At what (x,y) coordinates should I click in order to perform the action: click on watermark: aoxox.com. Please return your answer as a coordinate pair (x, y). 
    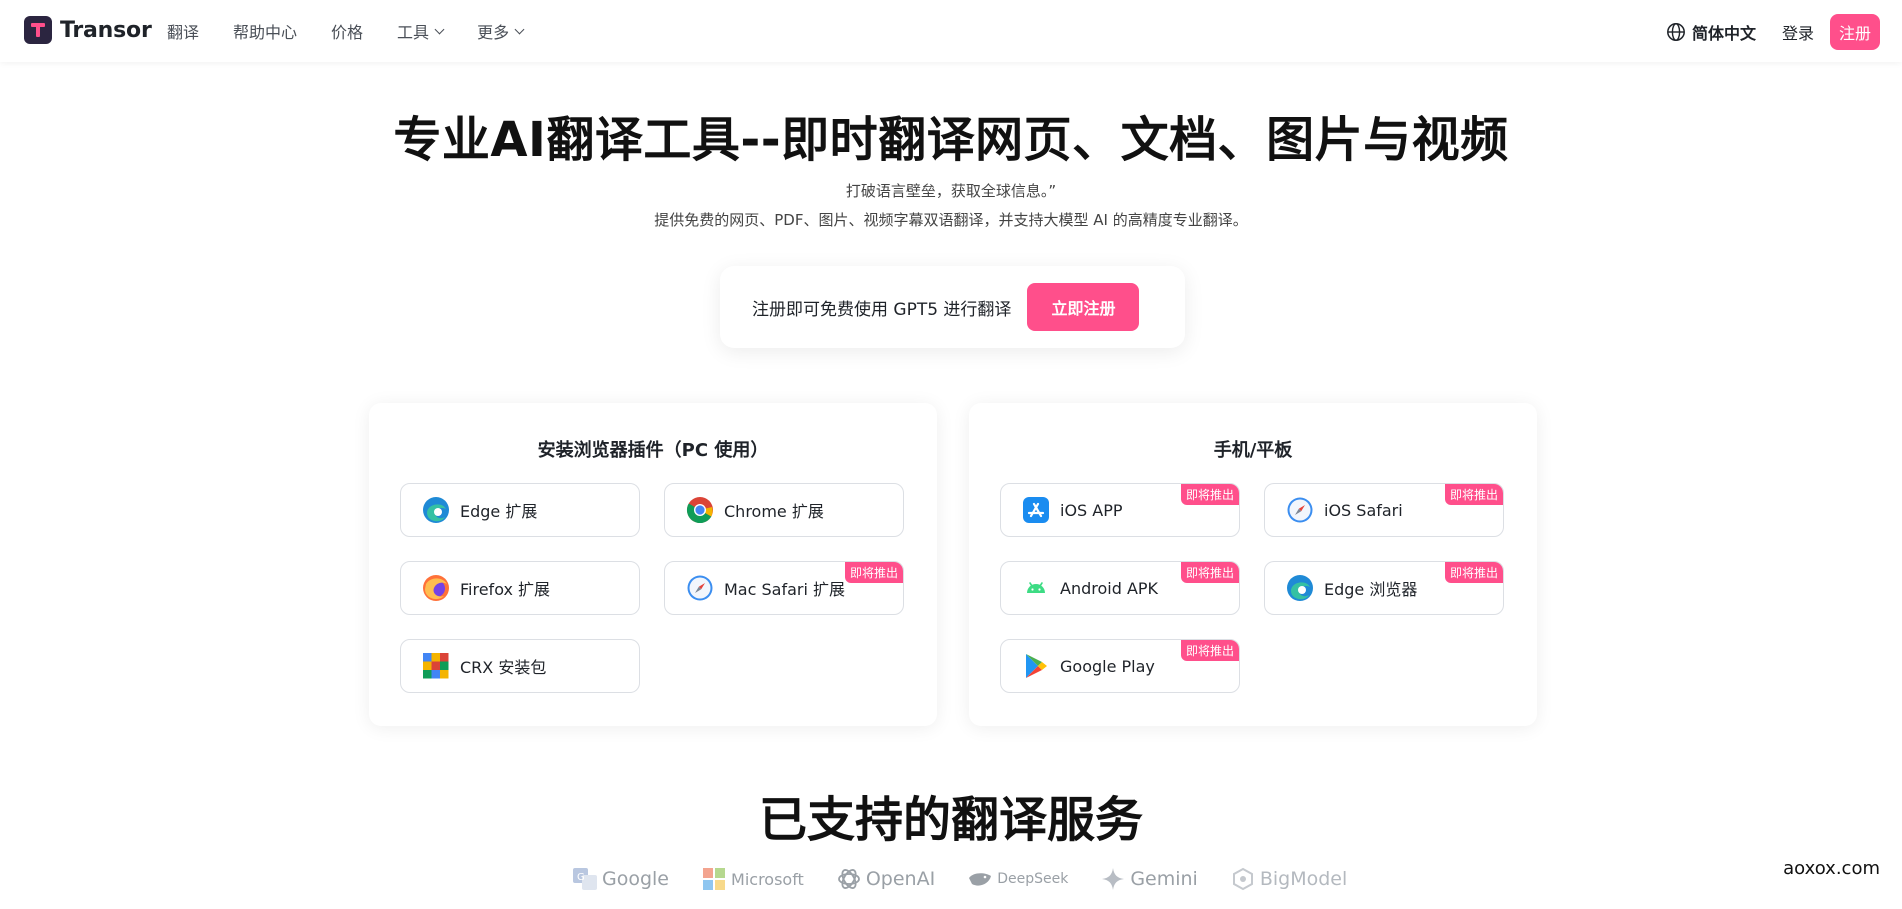
    Looking at the image, I should click on (1831, 868).